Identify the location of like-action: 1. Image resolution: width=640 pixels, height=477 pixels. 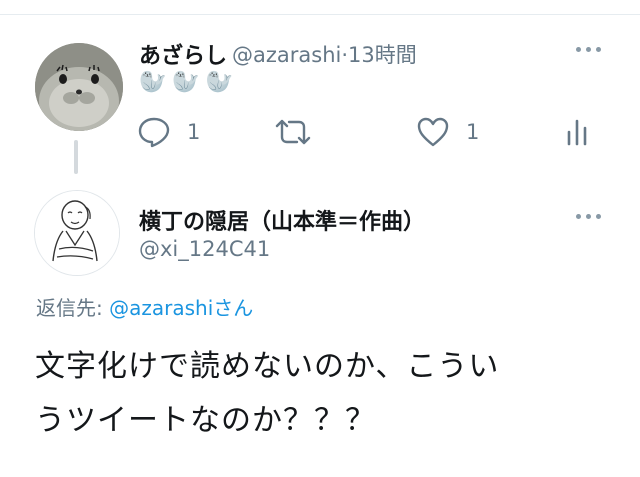
(447, 132).